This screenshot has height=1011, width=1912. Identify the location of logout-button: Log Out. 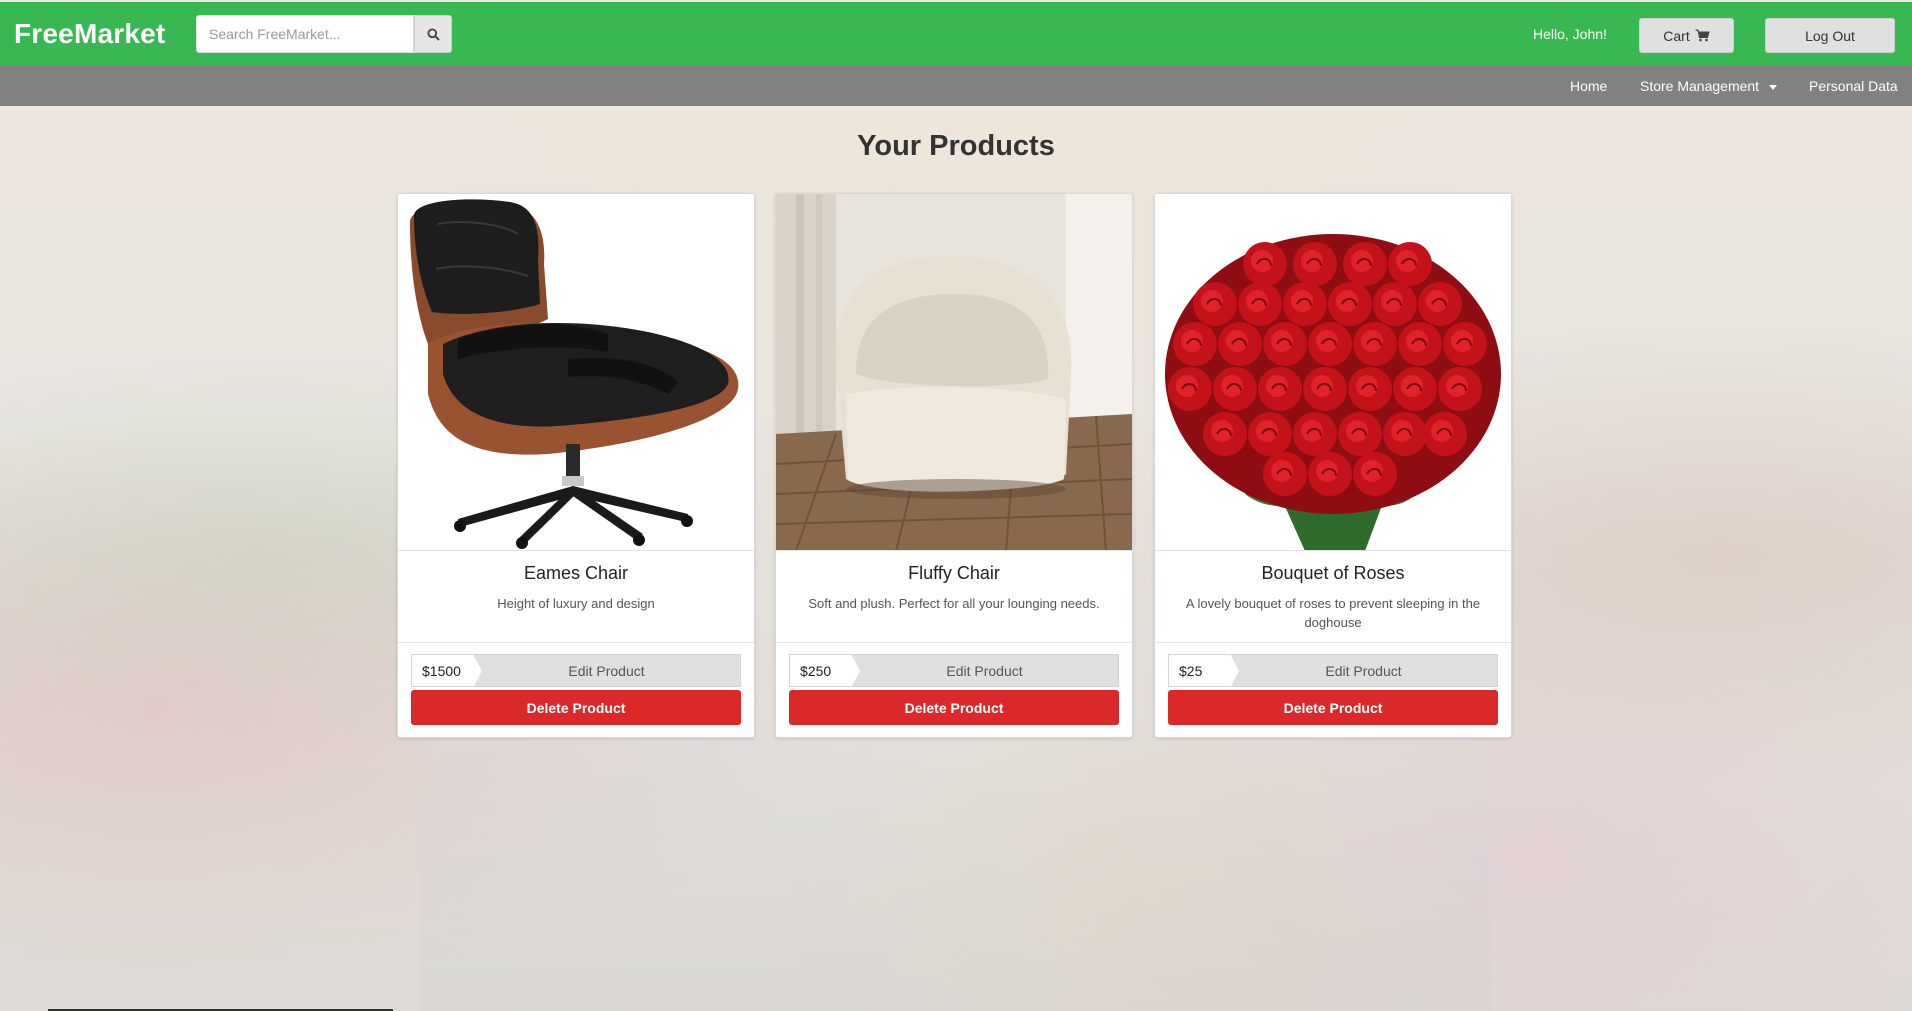
(1830, 35).